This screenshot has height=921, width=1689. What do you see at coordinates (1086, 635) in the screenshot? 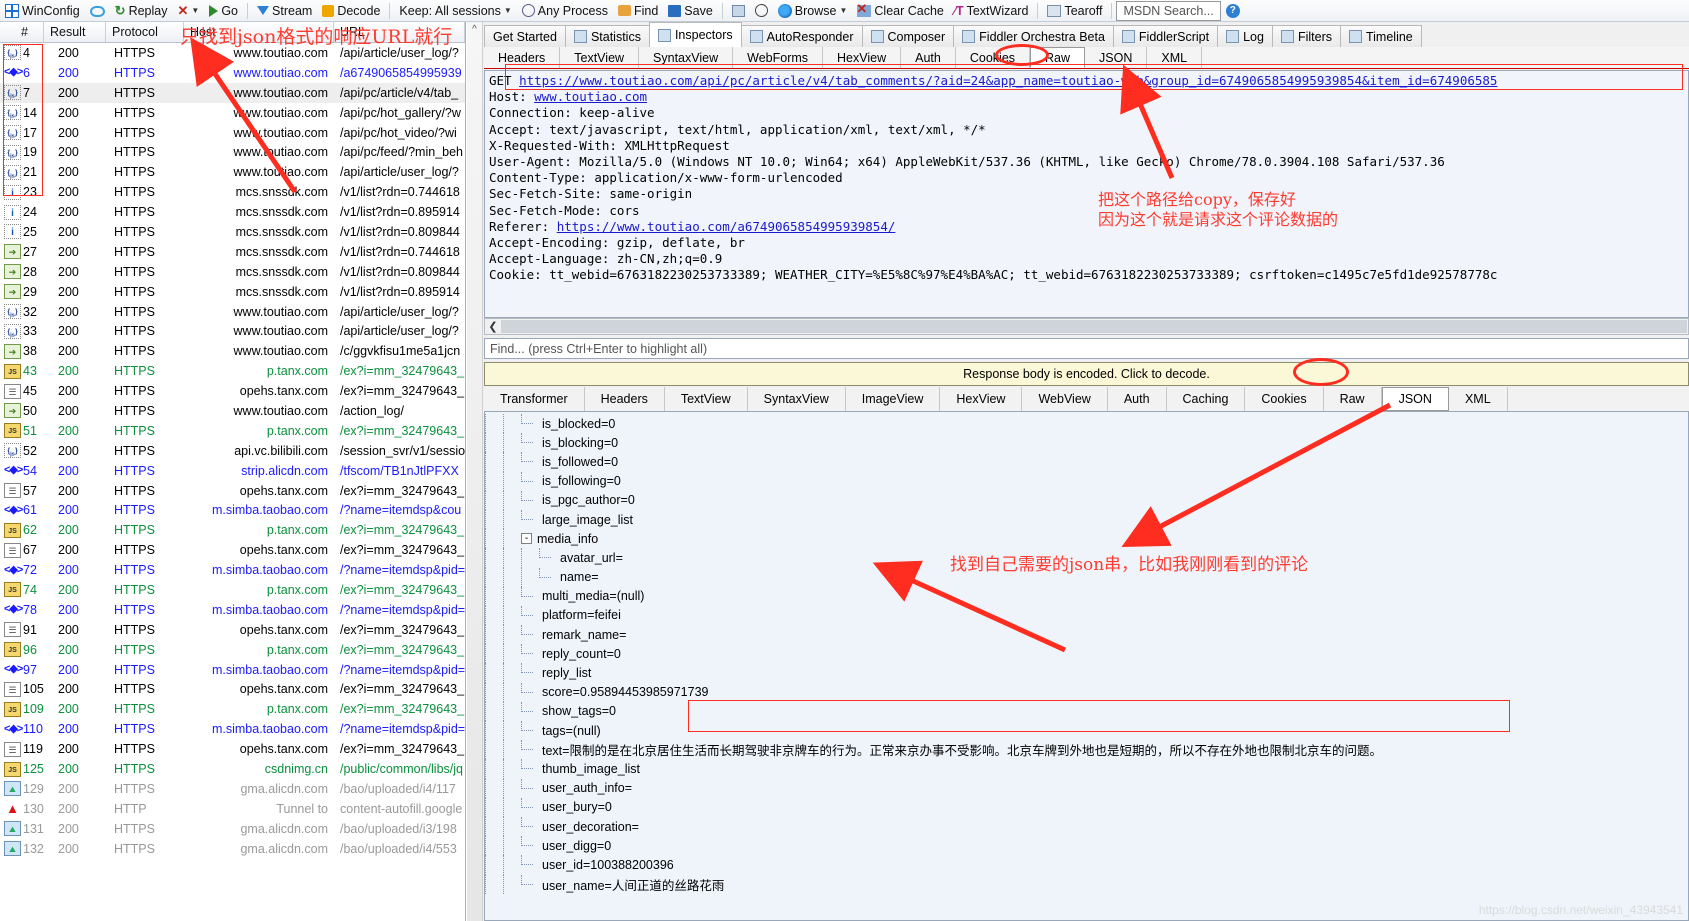
I see `json-tree-node: remark_name=` at bounding box center [1086, 635].